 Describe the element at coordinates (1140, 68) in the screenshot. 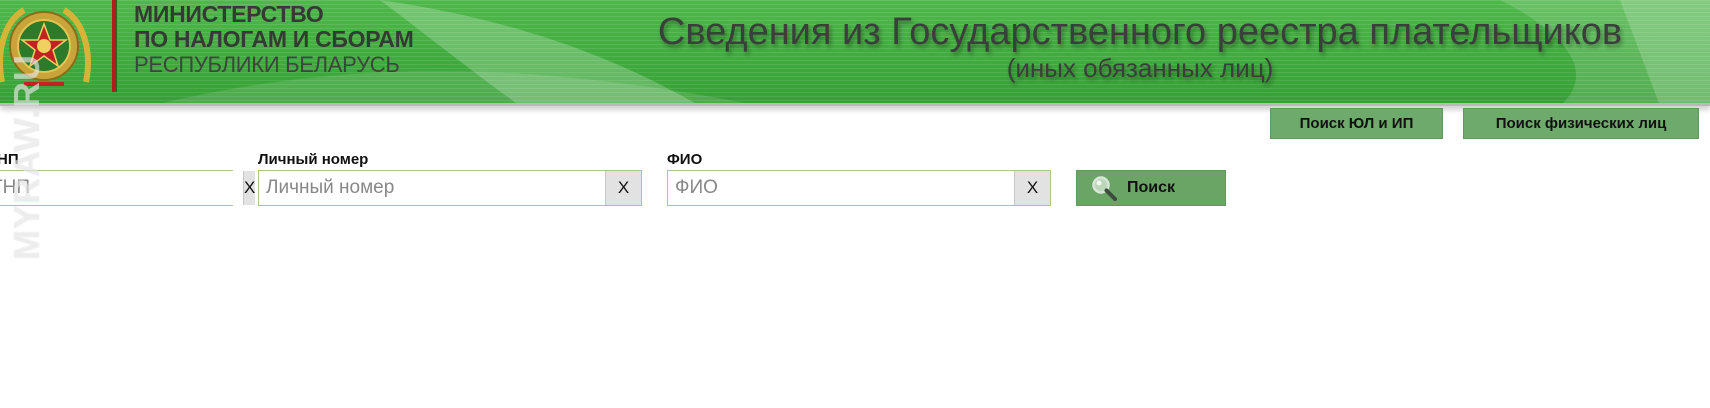

I see `page-subtitle: (иных обязанных лиц)` at that location.